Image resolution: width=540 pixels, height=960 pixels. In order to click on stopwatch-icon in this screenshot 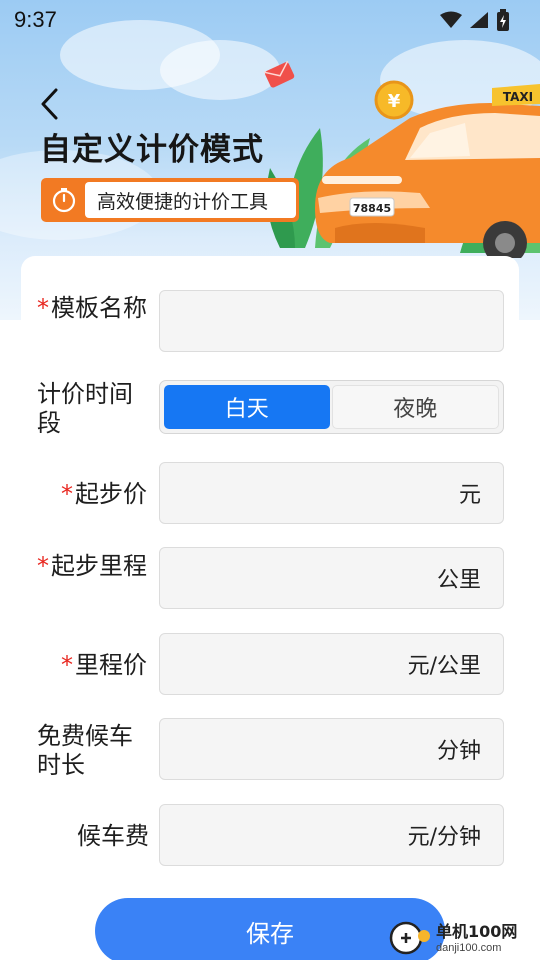, I will do `click(64, 200)`.